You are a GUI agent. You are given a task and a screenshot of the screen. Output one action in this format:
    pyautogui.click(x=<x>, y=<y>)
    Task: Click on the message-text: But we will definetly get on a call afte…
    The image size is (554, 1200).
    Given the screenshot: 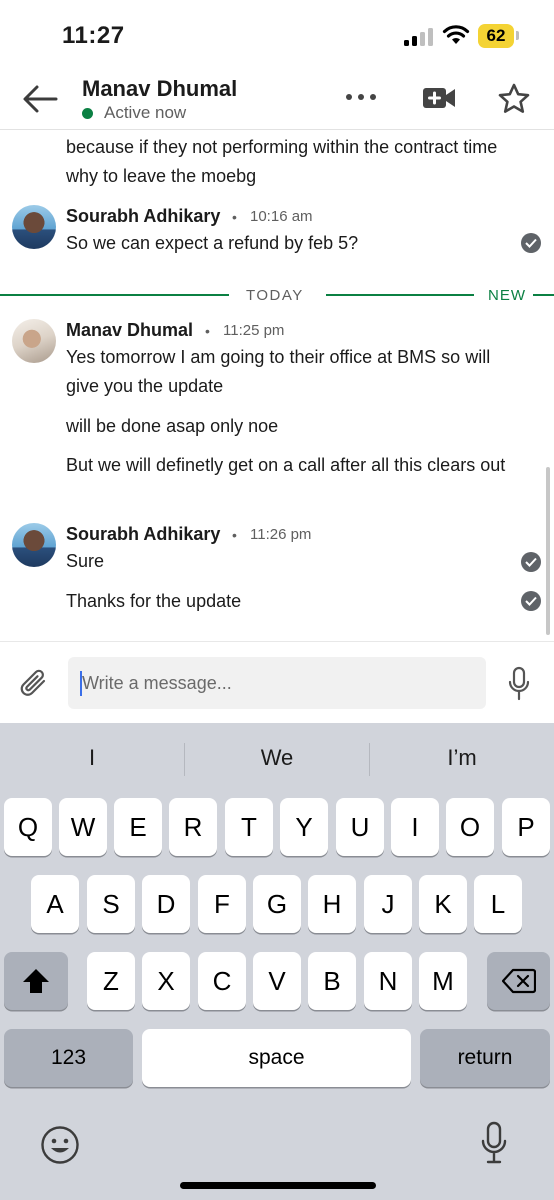 What is the action you would take?
    pyautogui.click(x=286, y=465)
    